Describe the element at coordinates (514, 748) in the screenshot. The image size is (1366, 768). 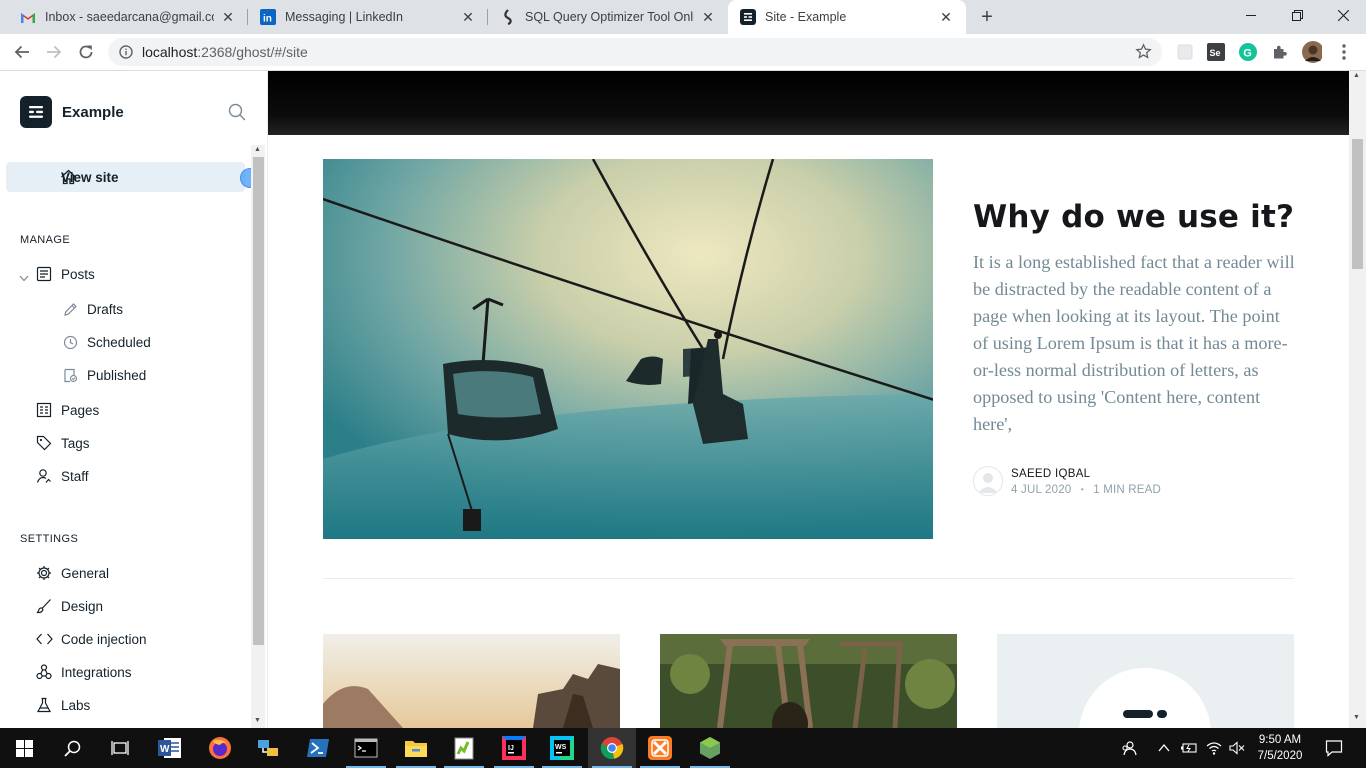
I see `intellij-icon: IJ` at that location.